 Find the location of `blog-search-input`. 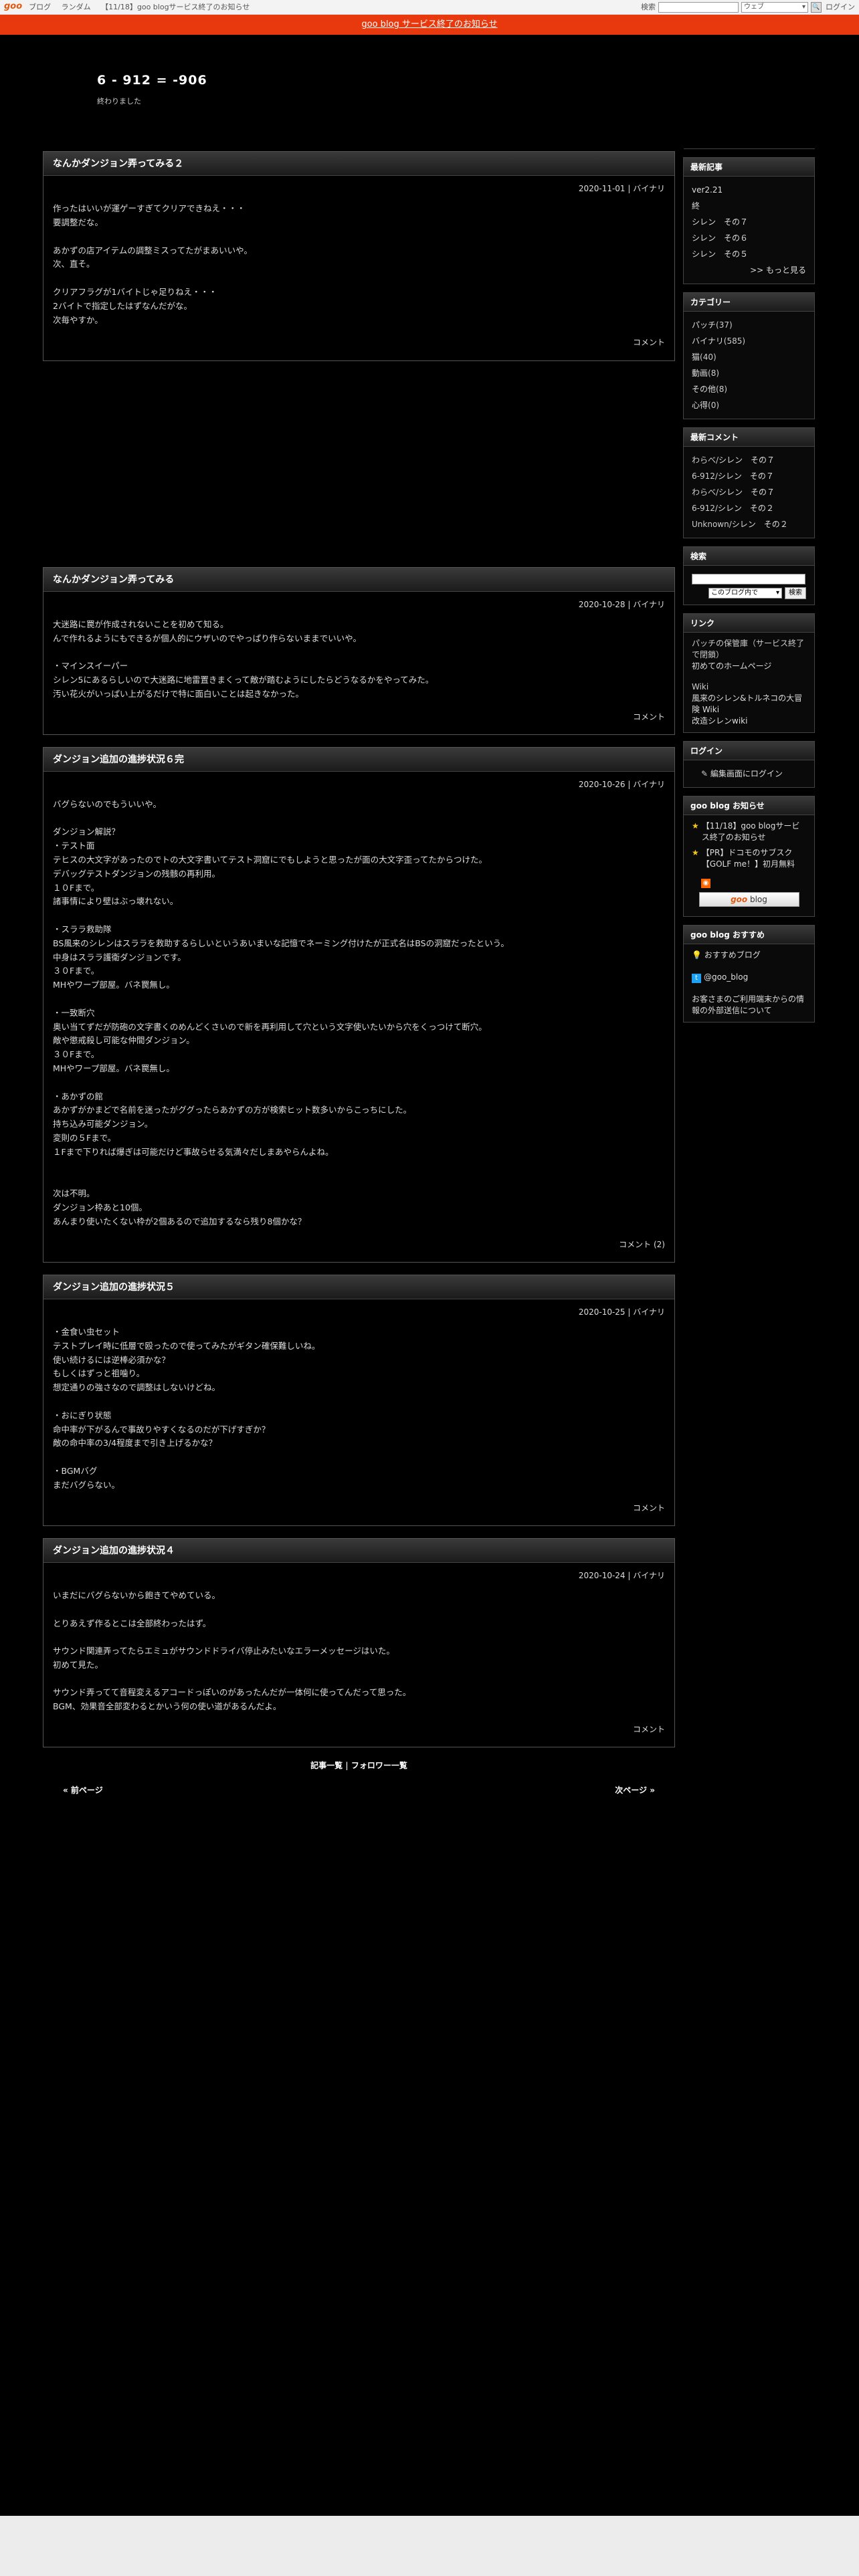

blog-search-input is located at coordinates (748, 579).